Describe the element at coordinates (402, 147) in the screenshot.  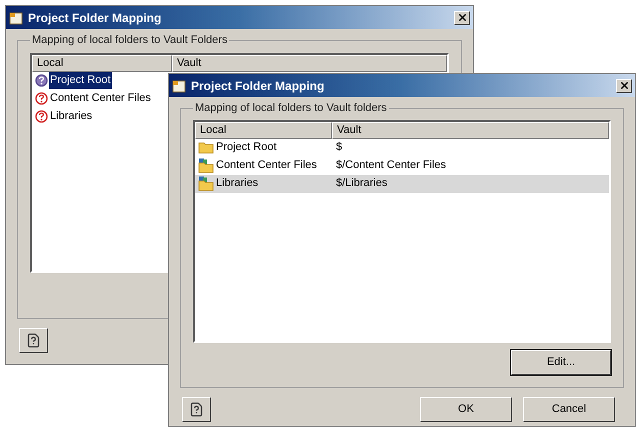
I see `list-row: Project Root $` at that location.